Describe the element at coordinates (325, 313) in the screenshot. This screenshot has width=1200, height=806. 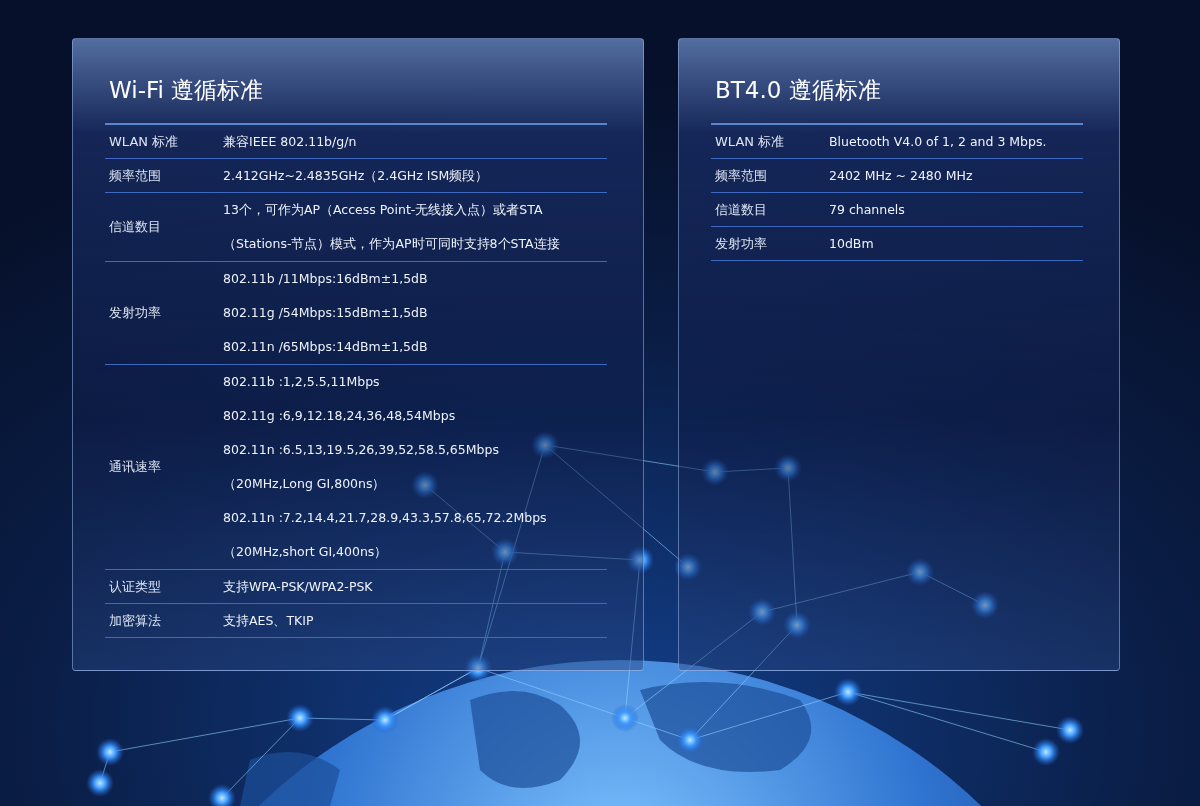
I see `spec-value: 802.11g /54Mbps:15dBm±1,5dB` at that location.